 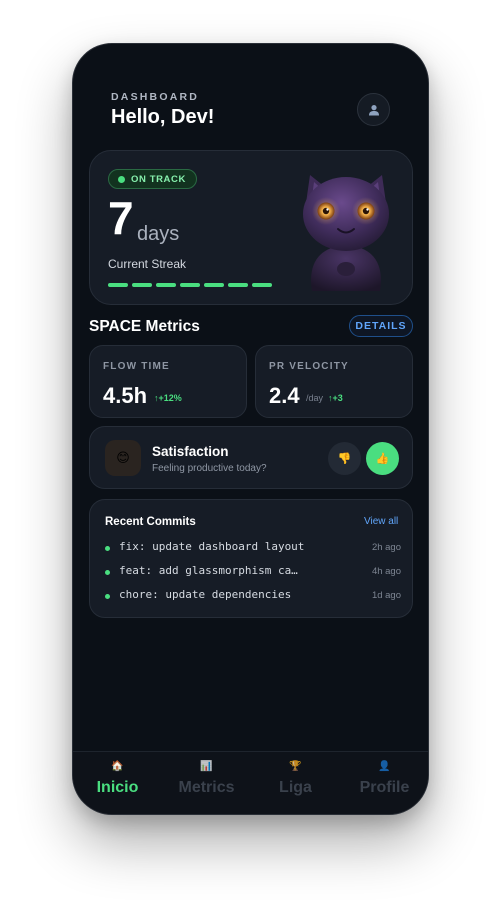 I want to click on pr-velocity-card: PR VELOCITY 2.4 /day ↑+3, so click(x=334, y=381).